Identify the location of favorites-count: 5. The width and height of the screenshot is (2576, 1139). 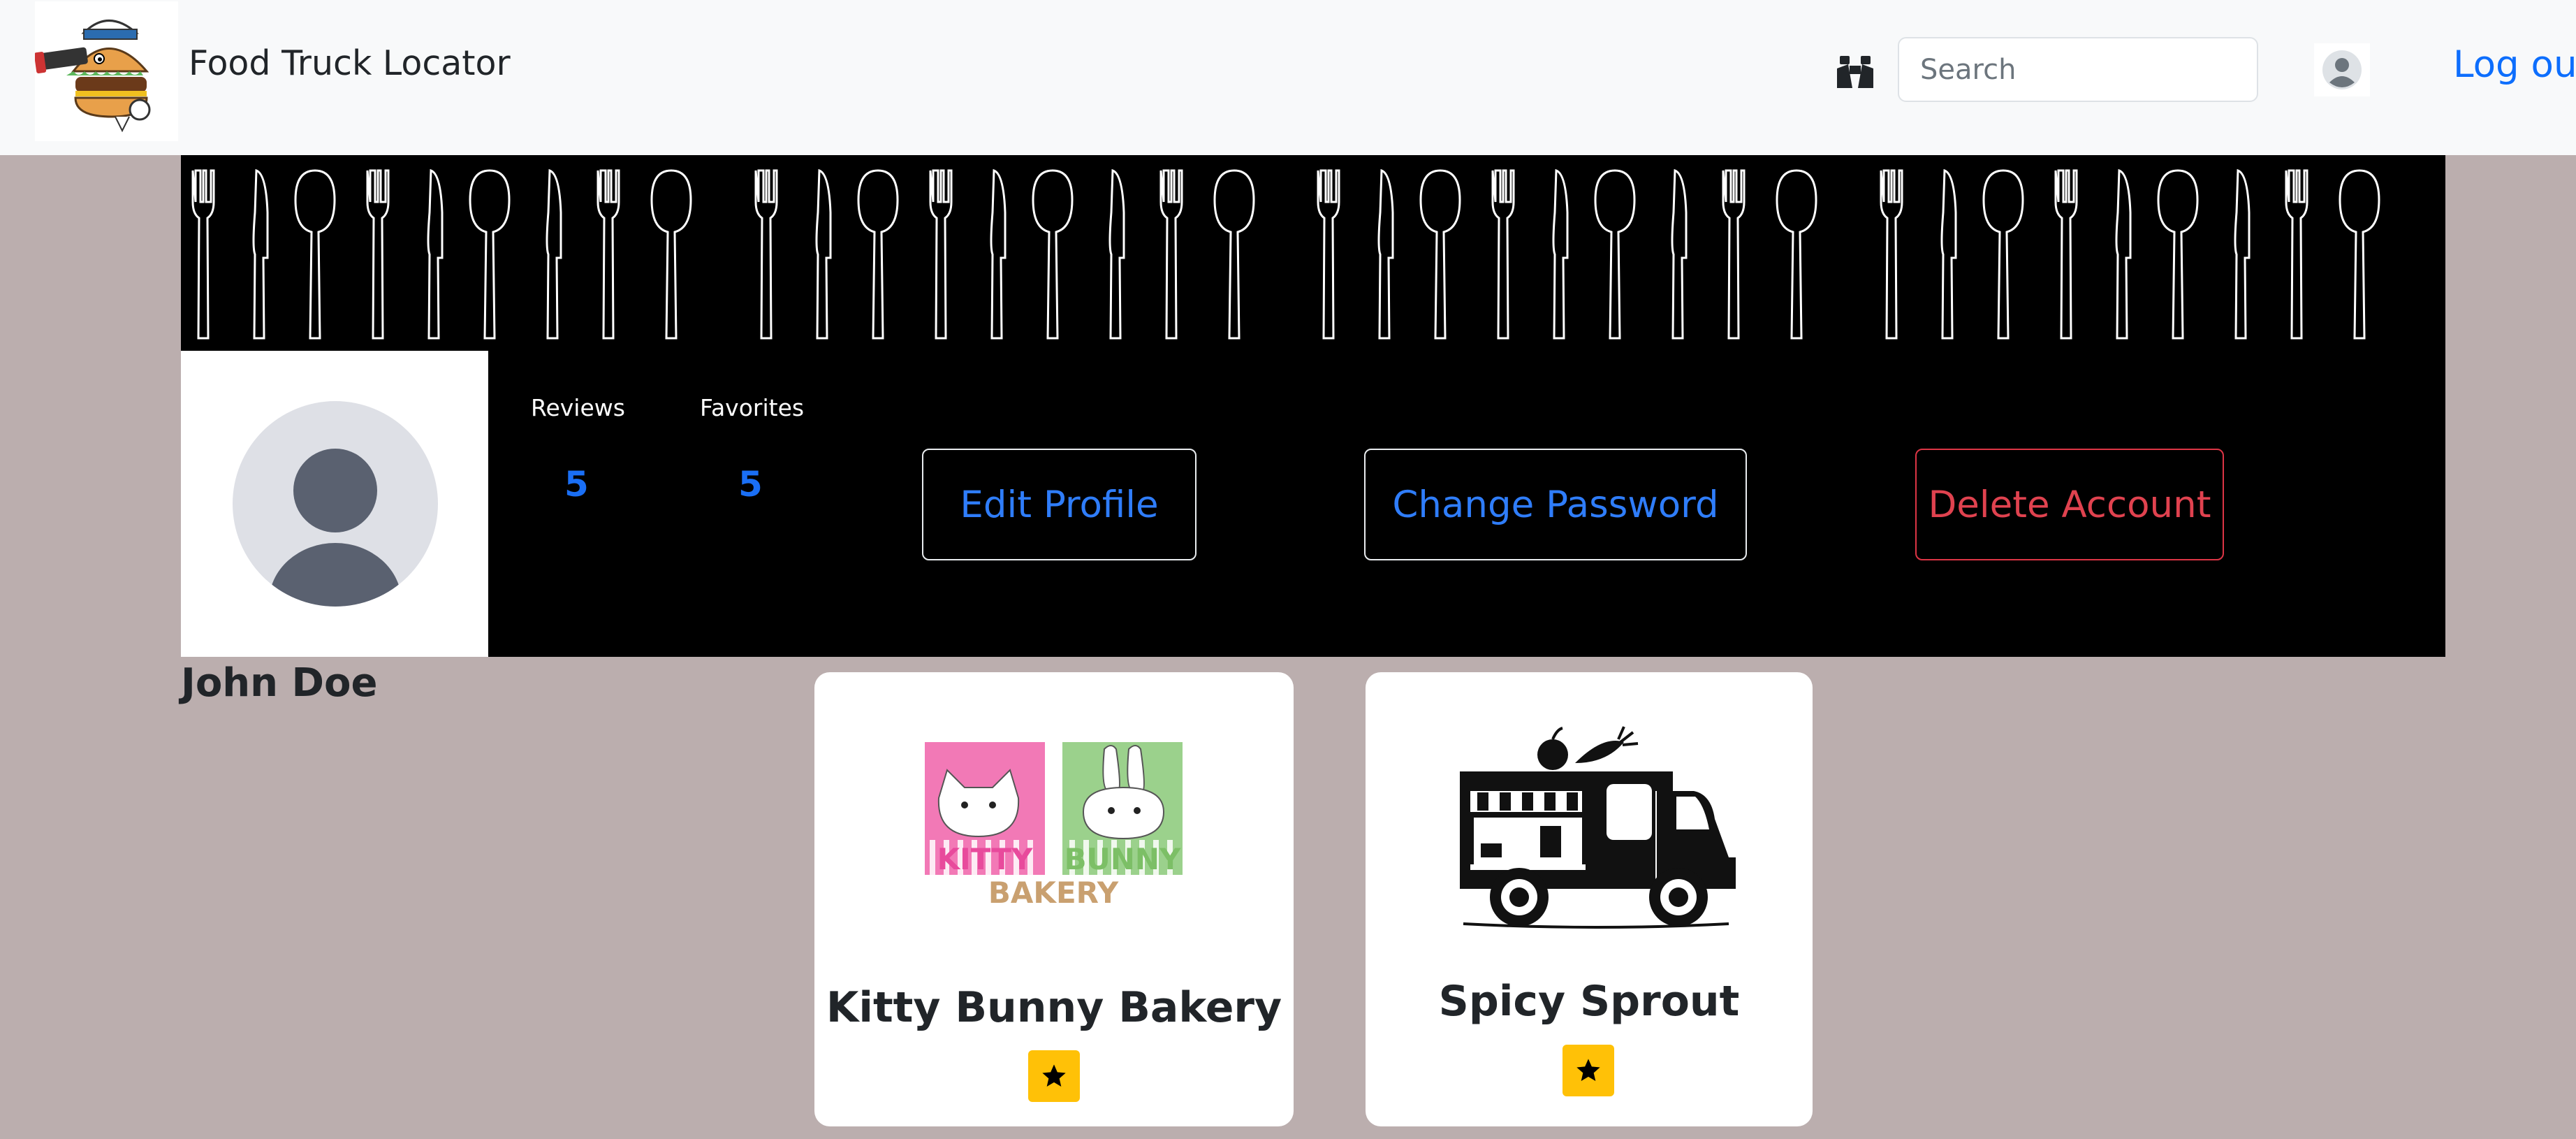
(750, 484).